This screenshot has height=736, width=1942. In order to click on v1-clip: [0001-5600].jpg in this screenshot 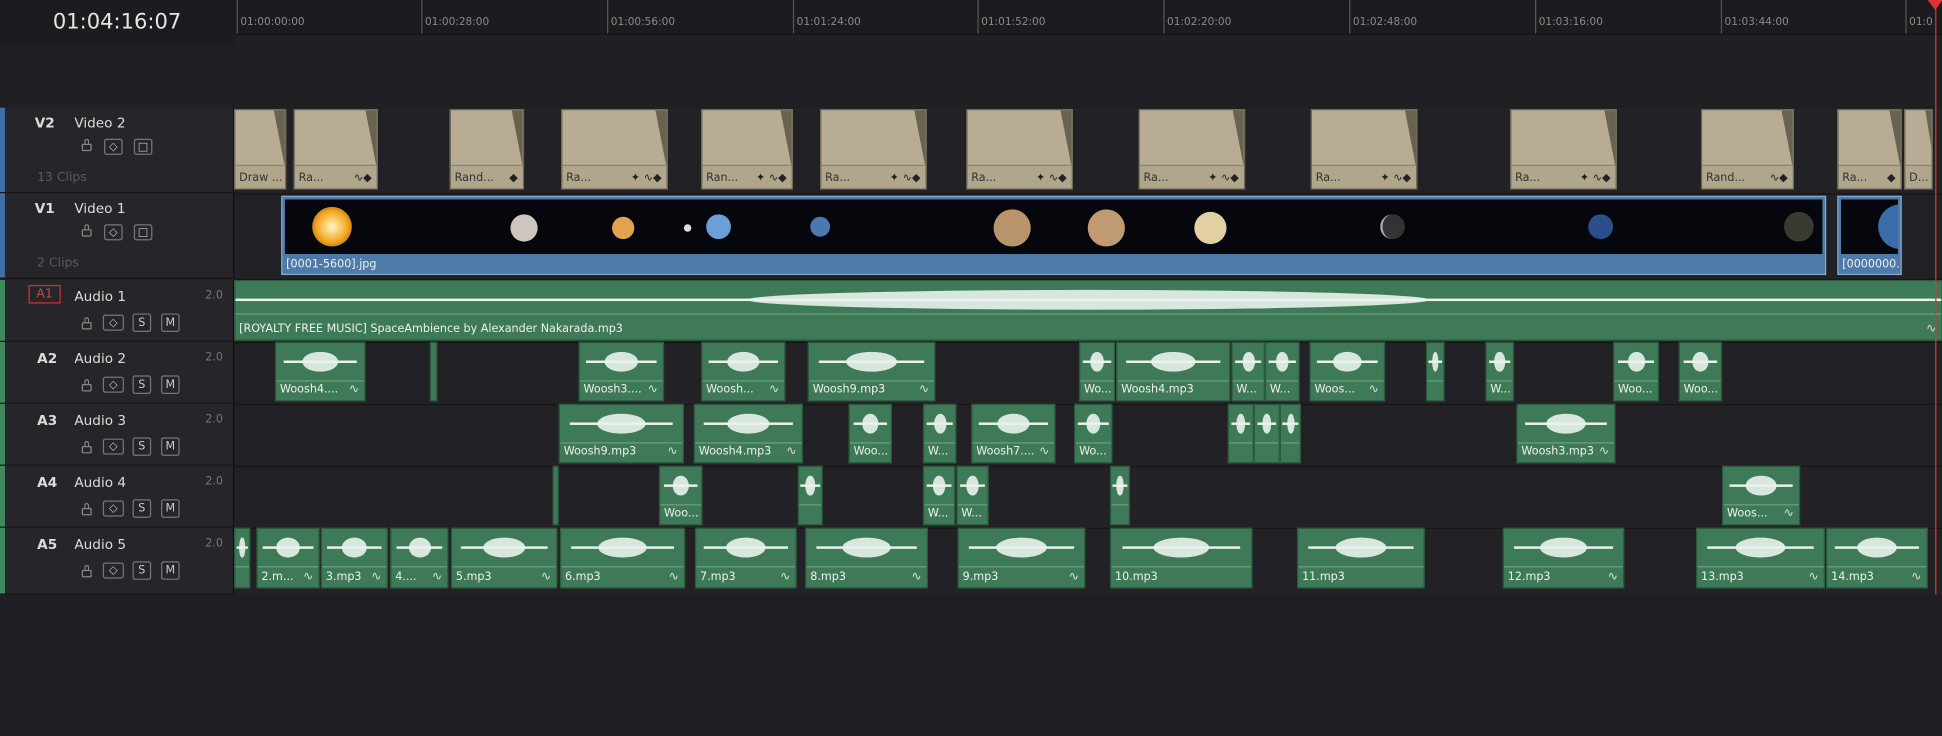, I will do `click(1054, 235)`.